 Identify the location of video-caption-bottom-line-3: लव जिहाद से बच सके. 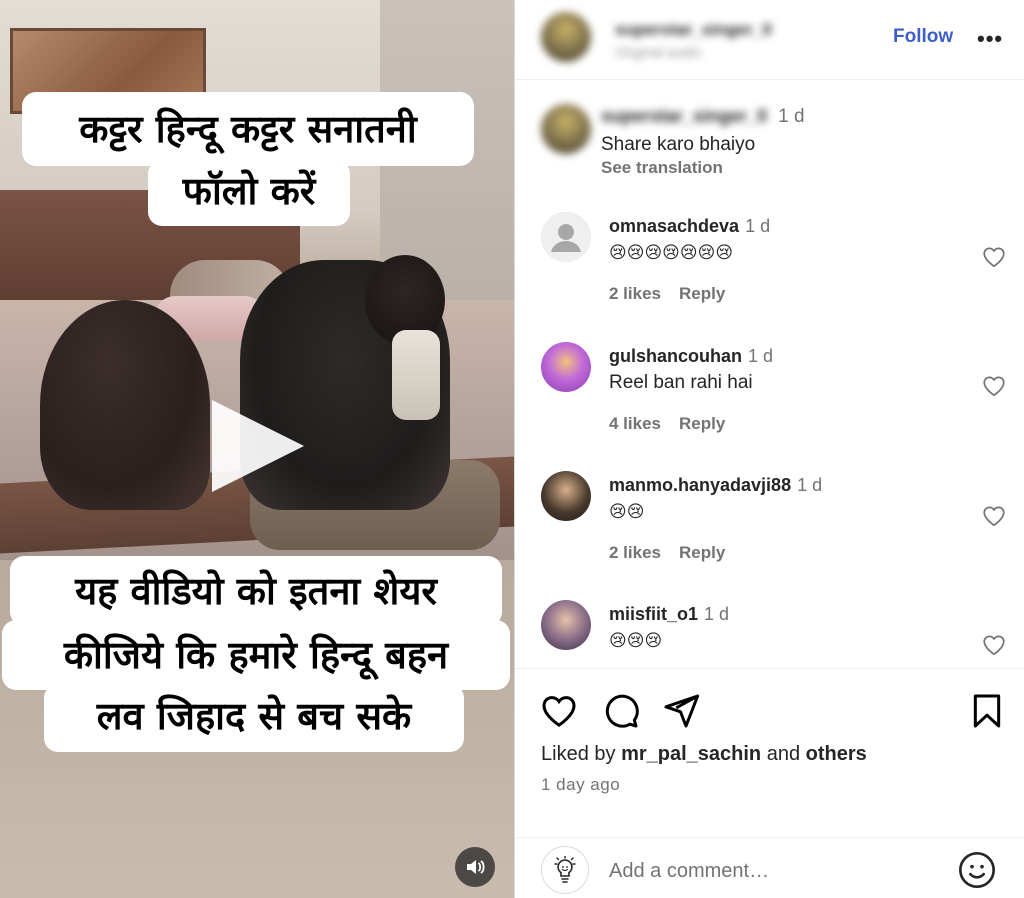
(254, 718).